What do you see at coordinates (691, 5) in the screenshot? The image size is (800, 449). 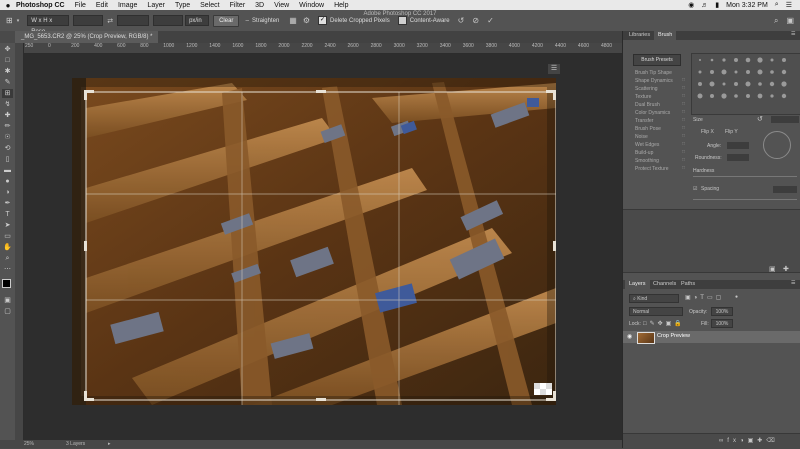 I see `wifi-icon: ◉` at bounding box center [691, 5].